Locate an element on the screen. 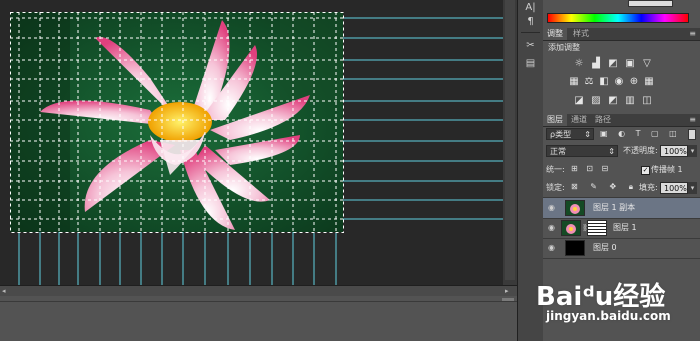 The width and height of the screenshot is (700, 341). curves-icon: ◩ is located at coordinates (613, 63).